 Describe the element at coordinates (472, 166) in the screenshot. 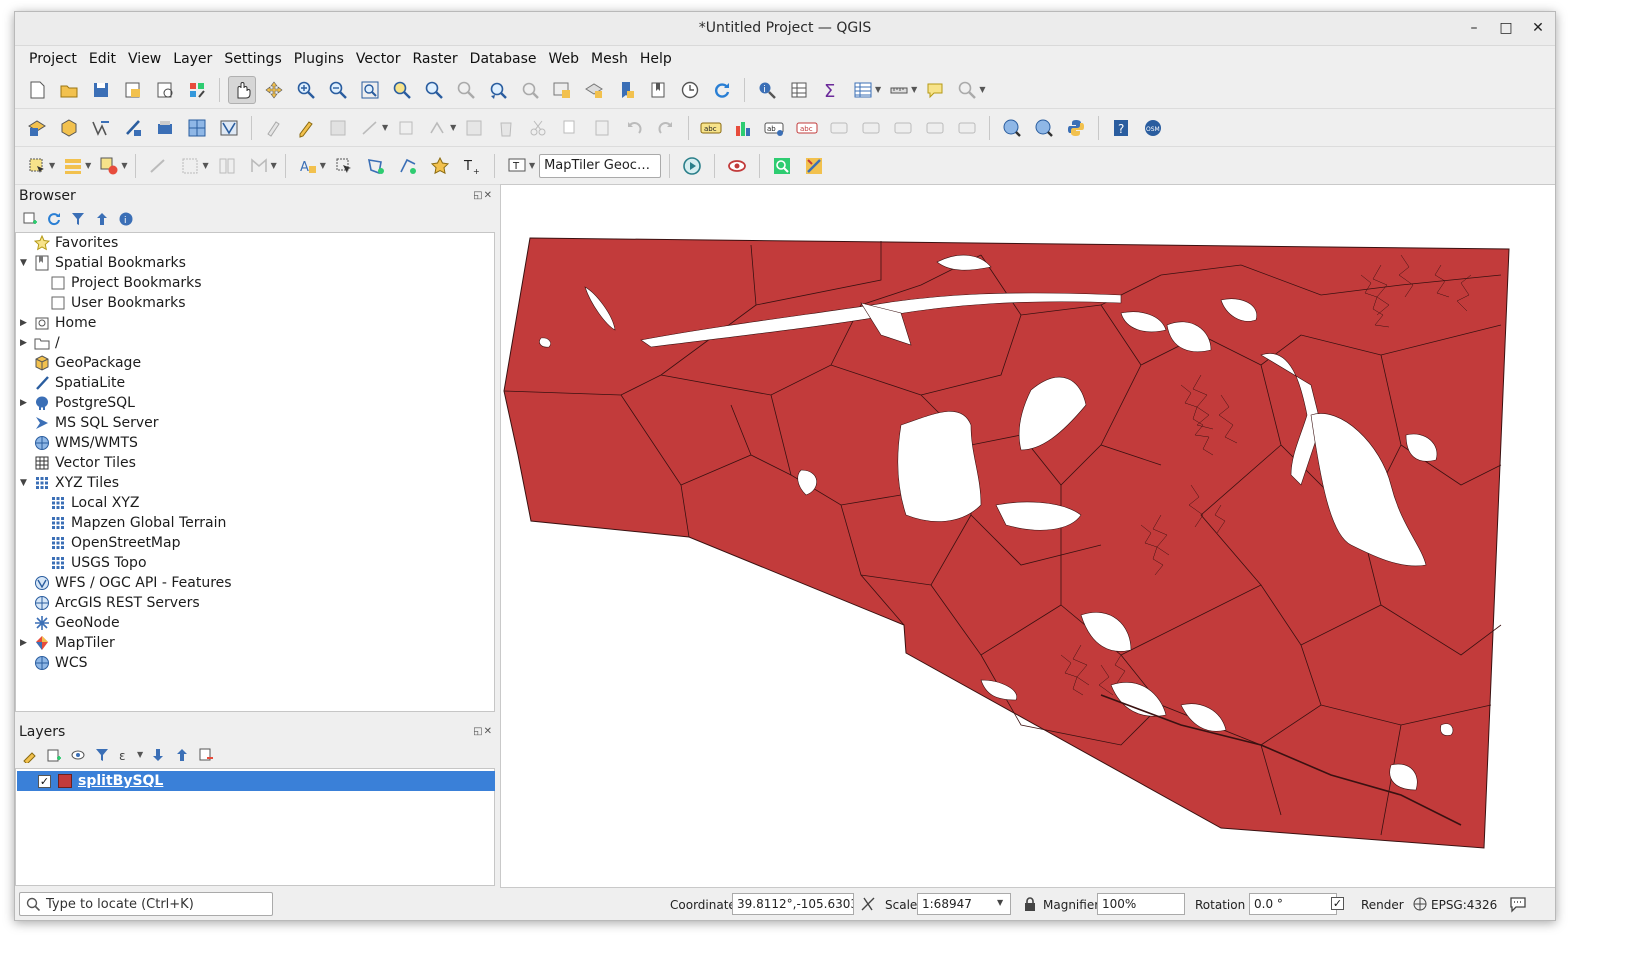

I see `create-text-annotation-icon: T +` at that location.